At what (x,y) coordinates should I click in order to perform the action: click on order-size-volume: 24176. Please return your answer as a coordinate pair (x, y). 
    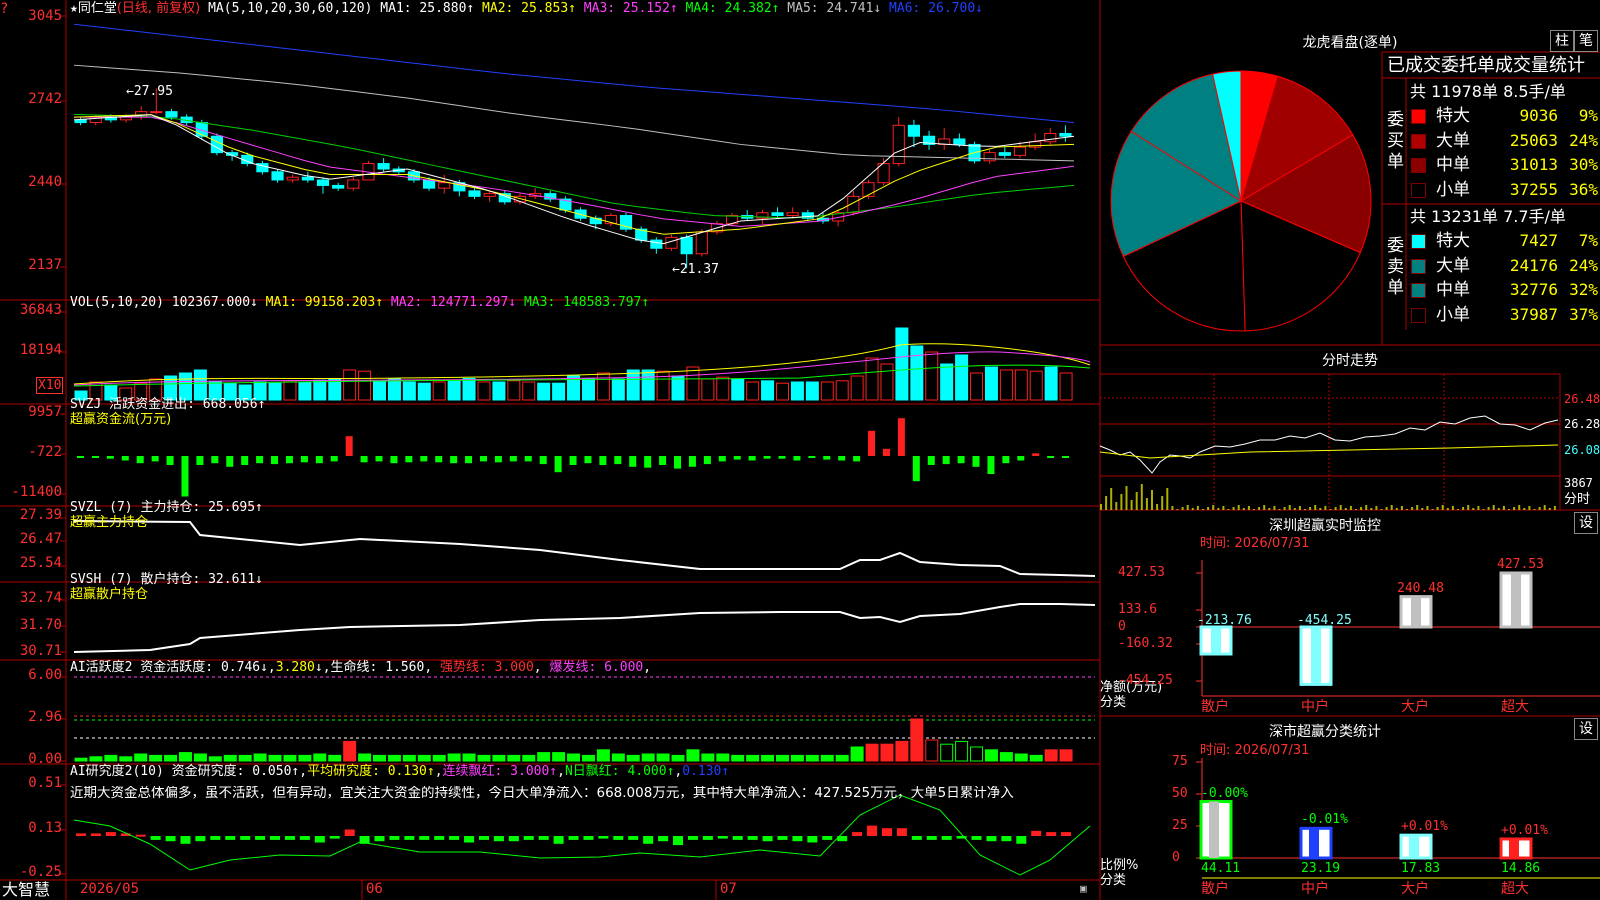
    Looking at the image, I should click on (1533, 265).